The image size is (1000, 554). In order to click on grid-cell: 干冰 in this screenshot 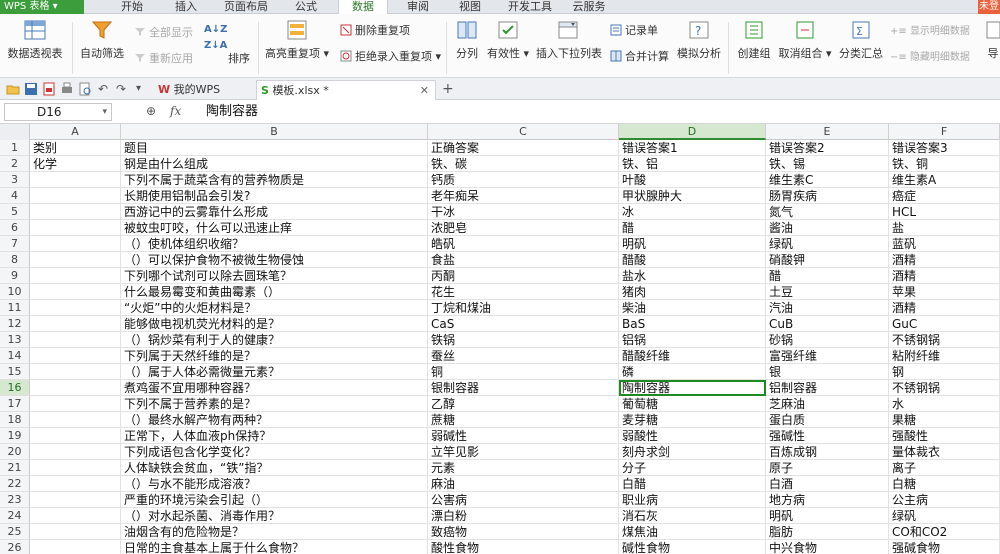, I will do `click(523, 212)`.